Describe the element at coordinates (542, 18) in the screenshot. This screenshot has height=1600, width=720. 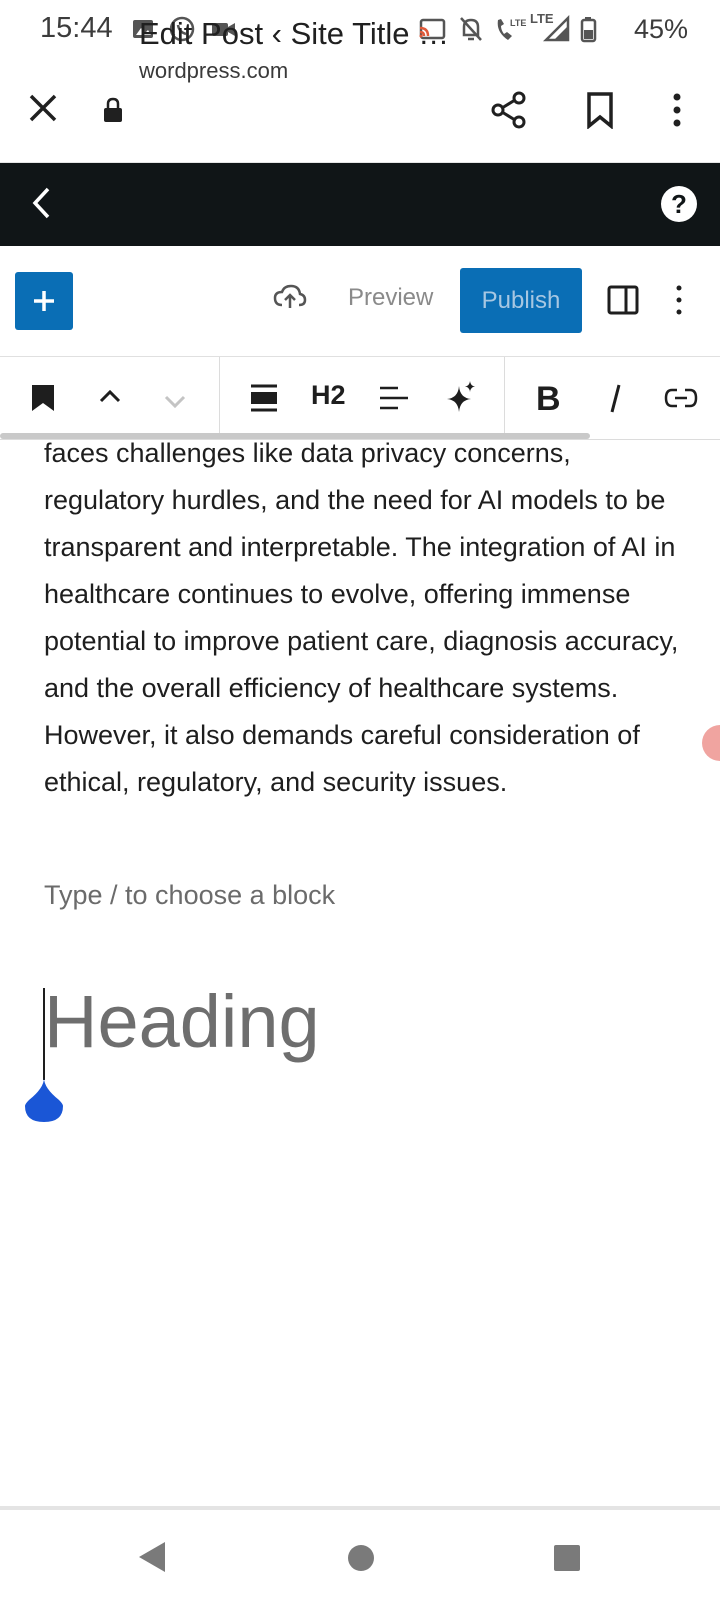
I see `network-label: LTE` at that location.